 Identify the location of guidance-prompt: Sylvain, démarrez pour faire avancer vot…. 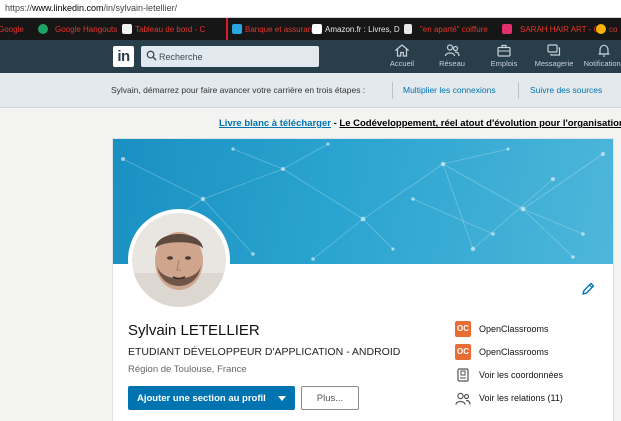
(238, 90).